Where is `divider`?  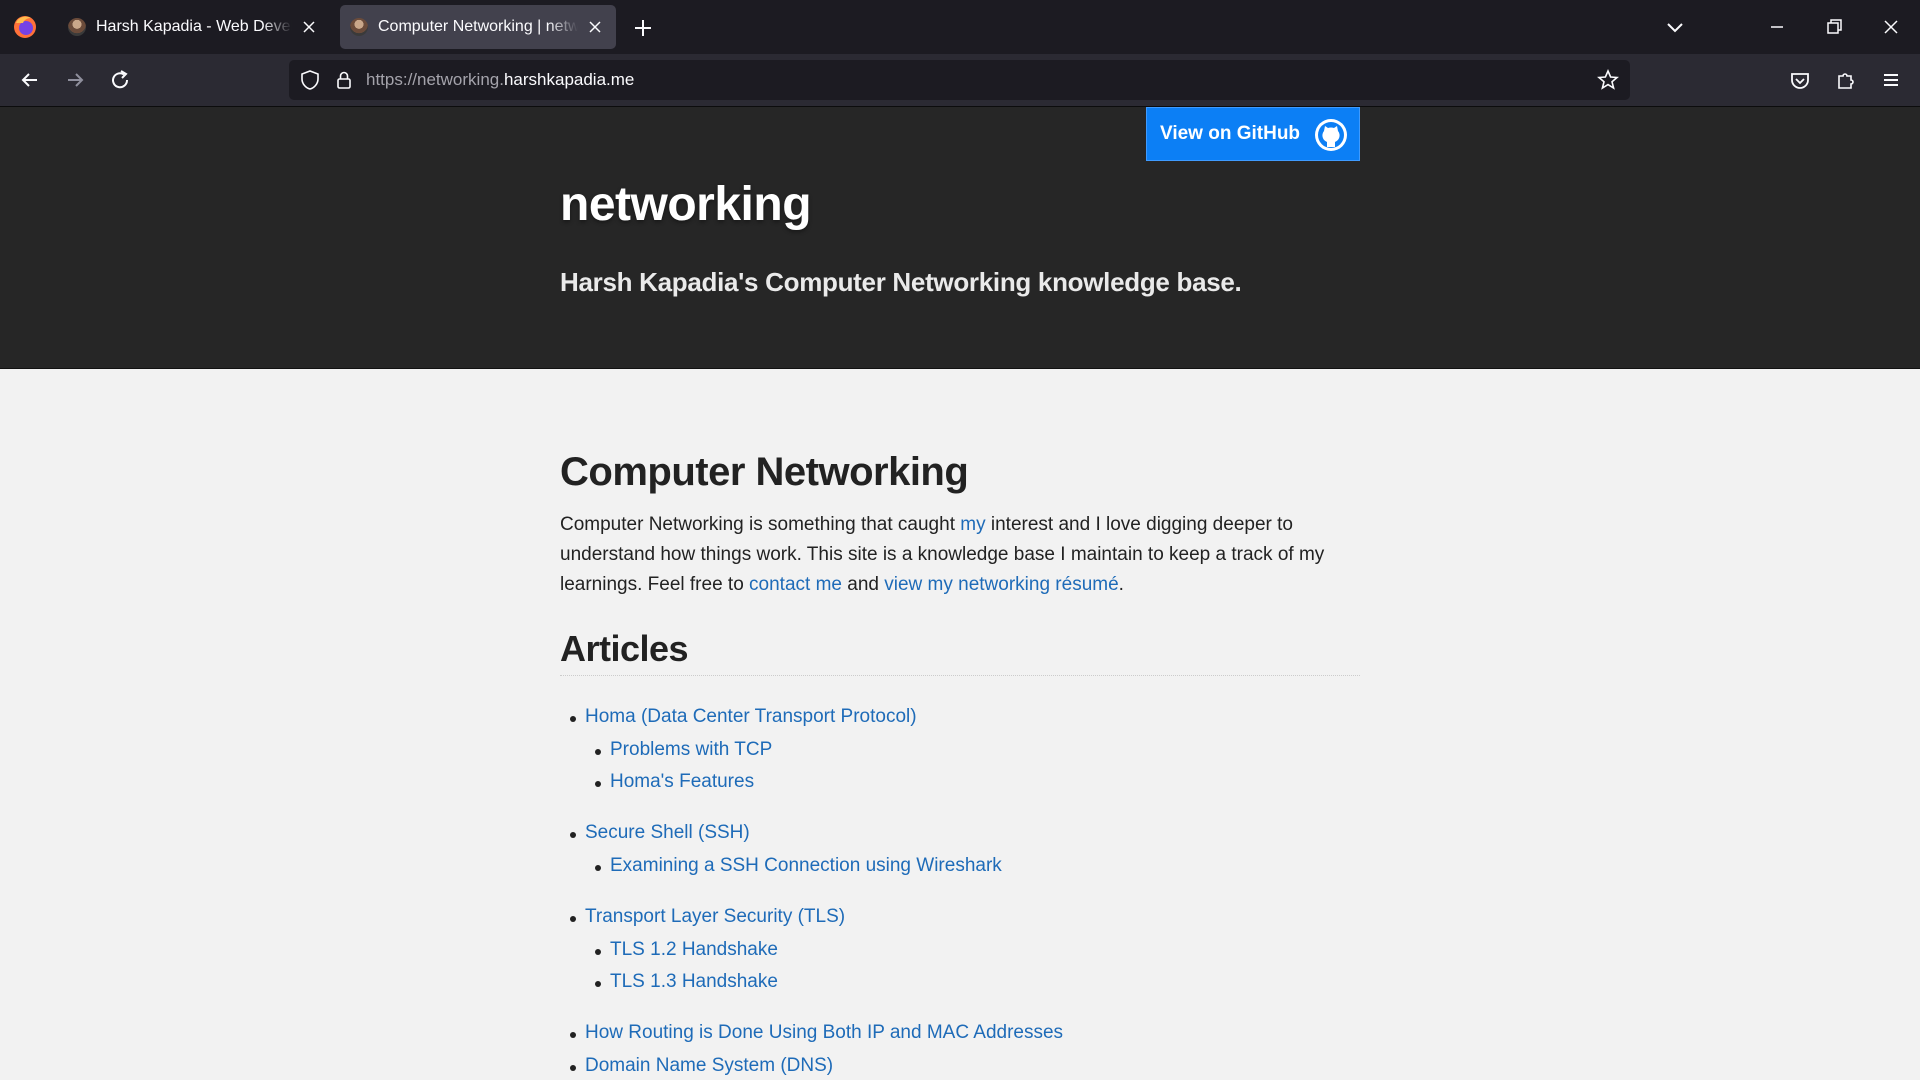
divider is located at coordinates (960, 675).